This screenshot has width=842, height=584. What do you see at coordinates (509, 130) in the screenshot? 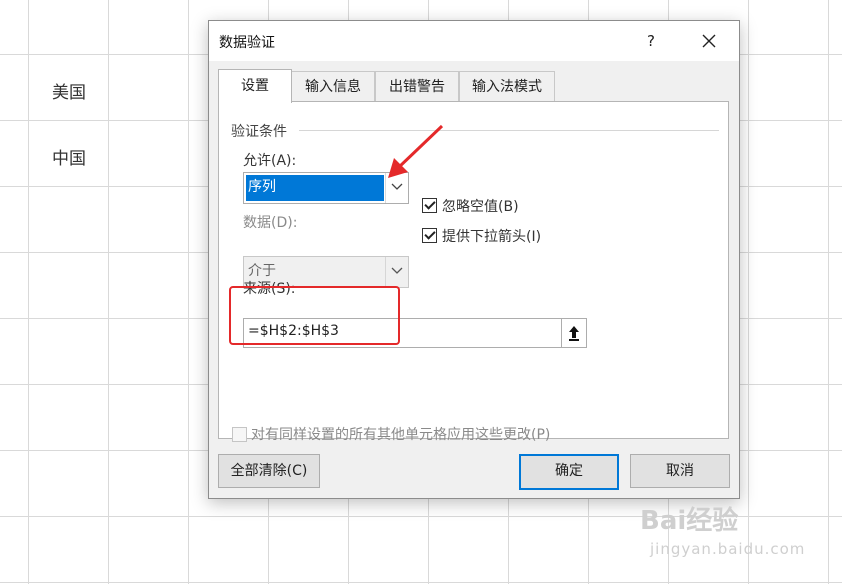
I see `section-divider` at bounding box center [509, 130].